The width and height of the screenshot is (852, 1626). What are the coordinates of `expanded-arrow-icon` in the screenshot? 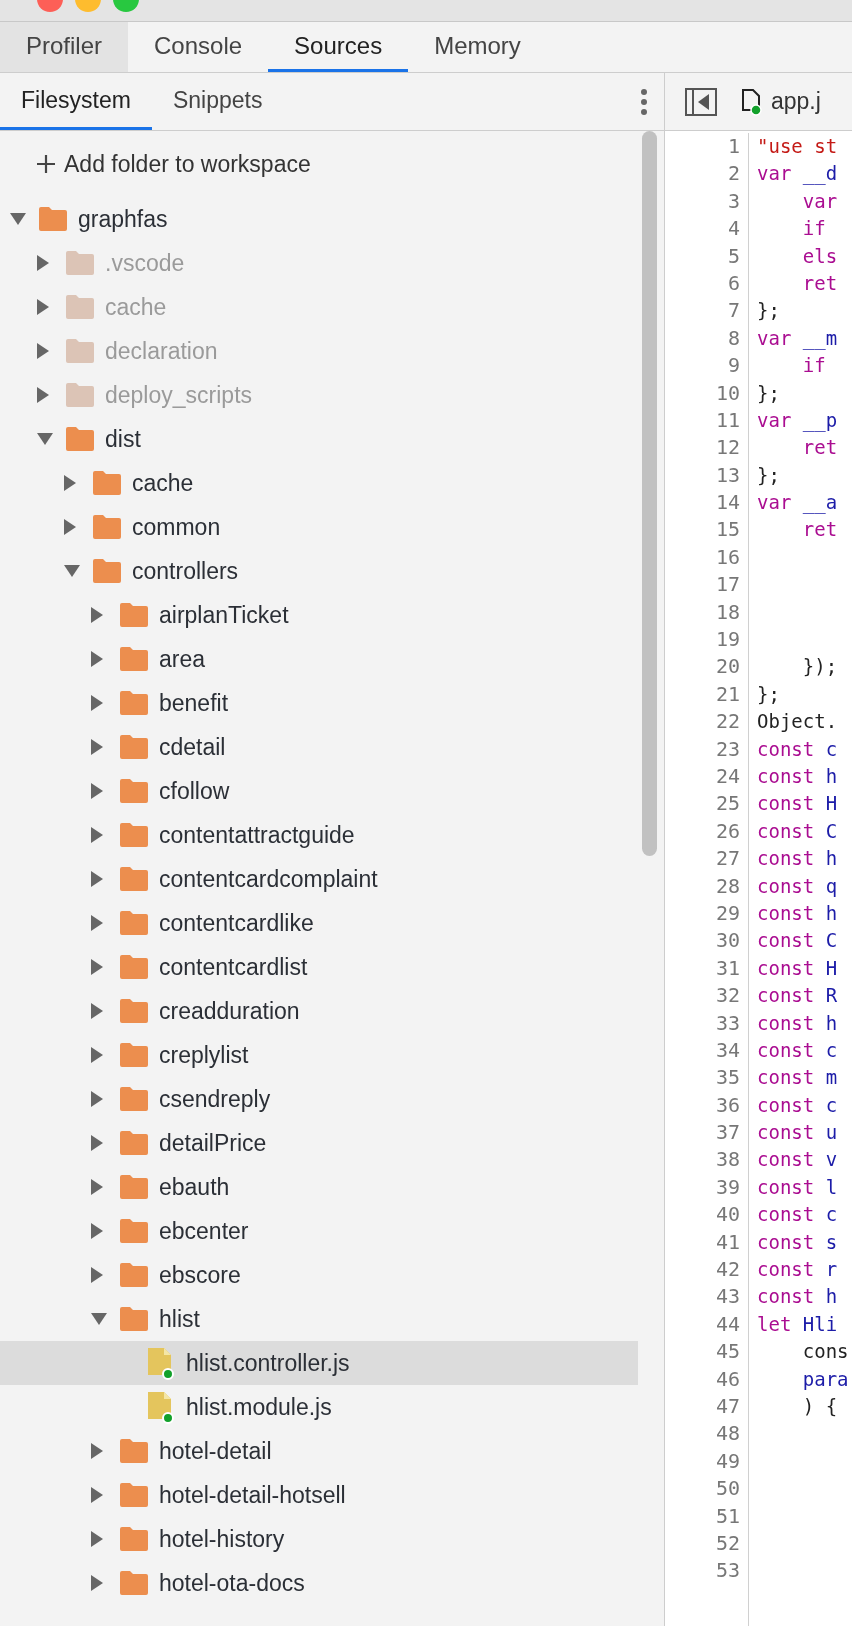 It's located at (72, 571).